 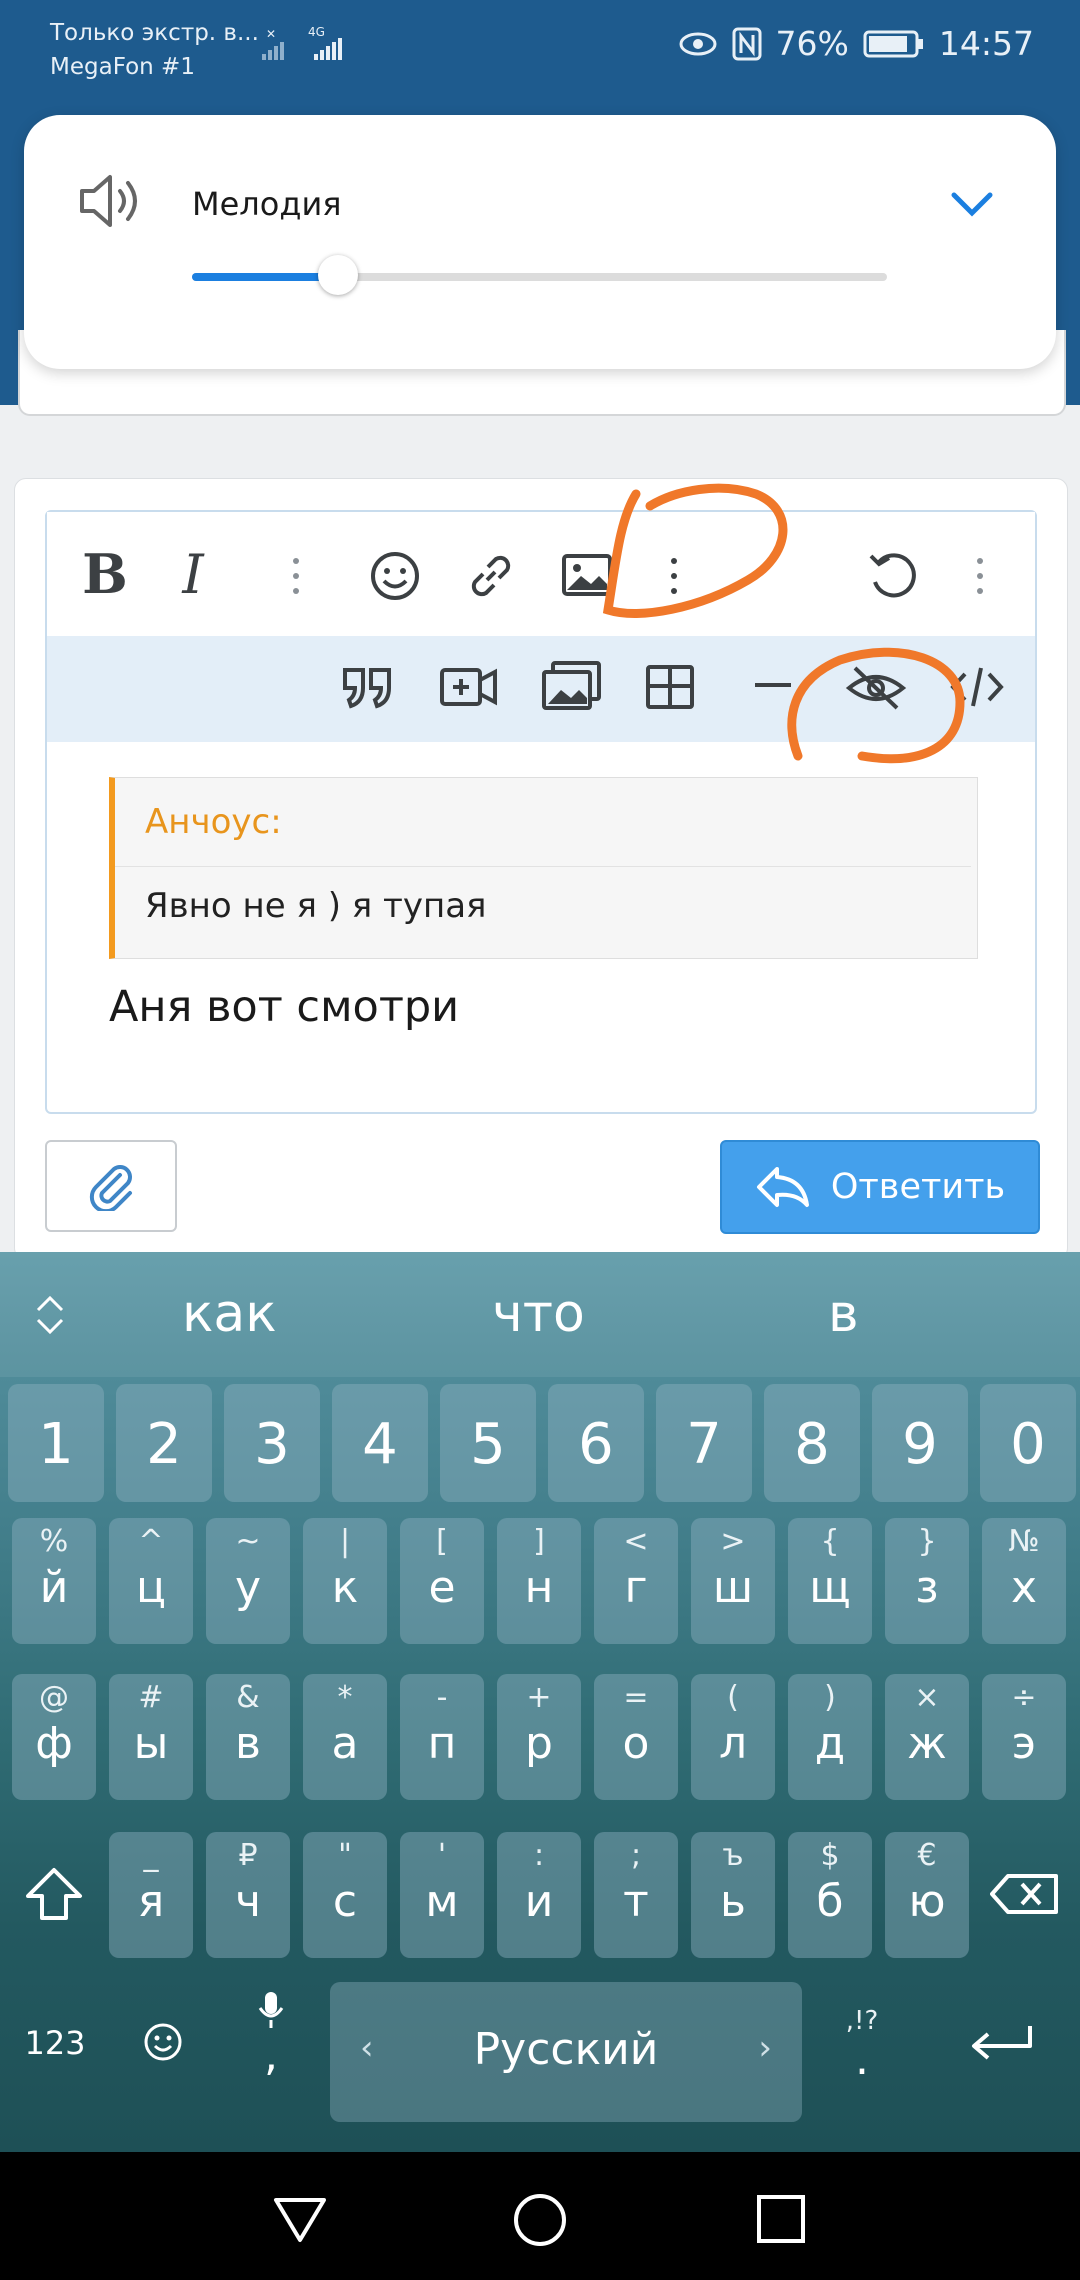 I want to click on key-э: ÷ э, so click(x=1024, y=1737).